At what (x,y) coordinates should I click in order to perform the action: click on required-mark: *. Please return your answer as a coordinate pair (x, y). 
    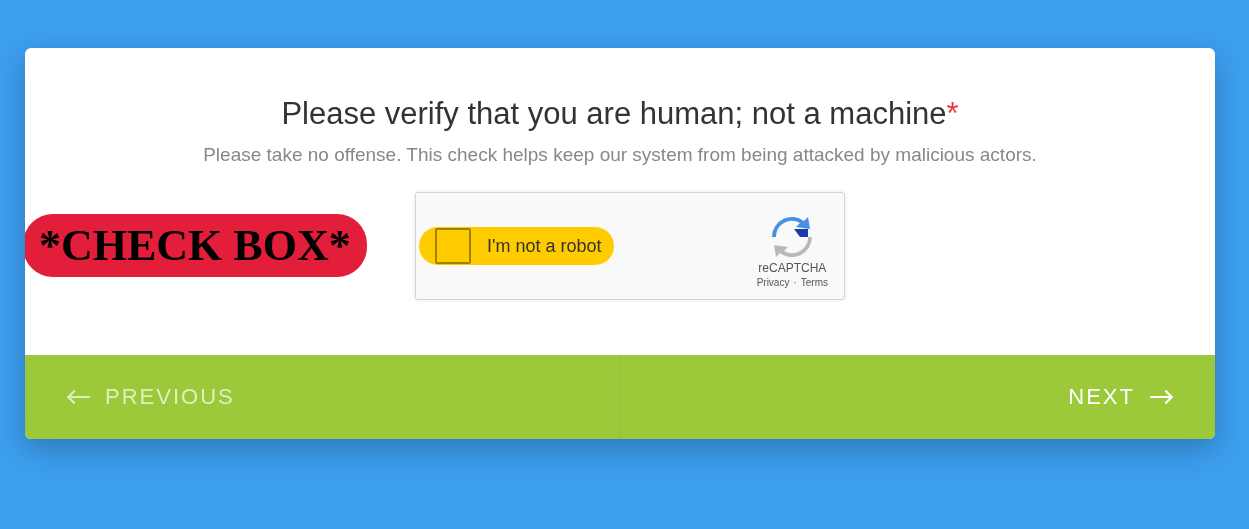
    Looking at the image, I should click on (952, 113).